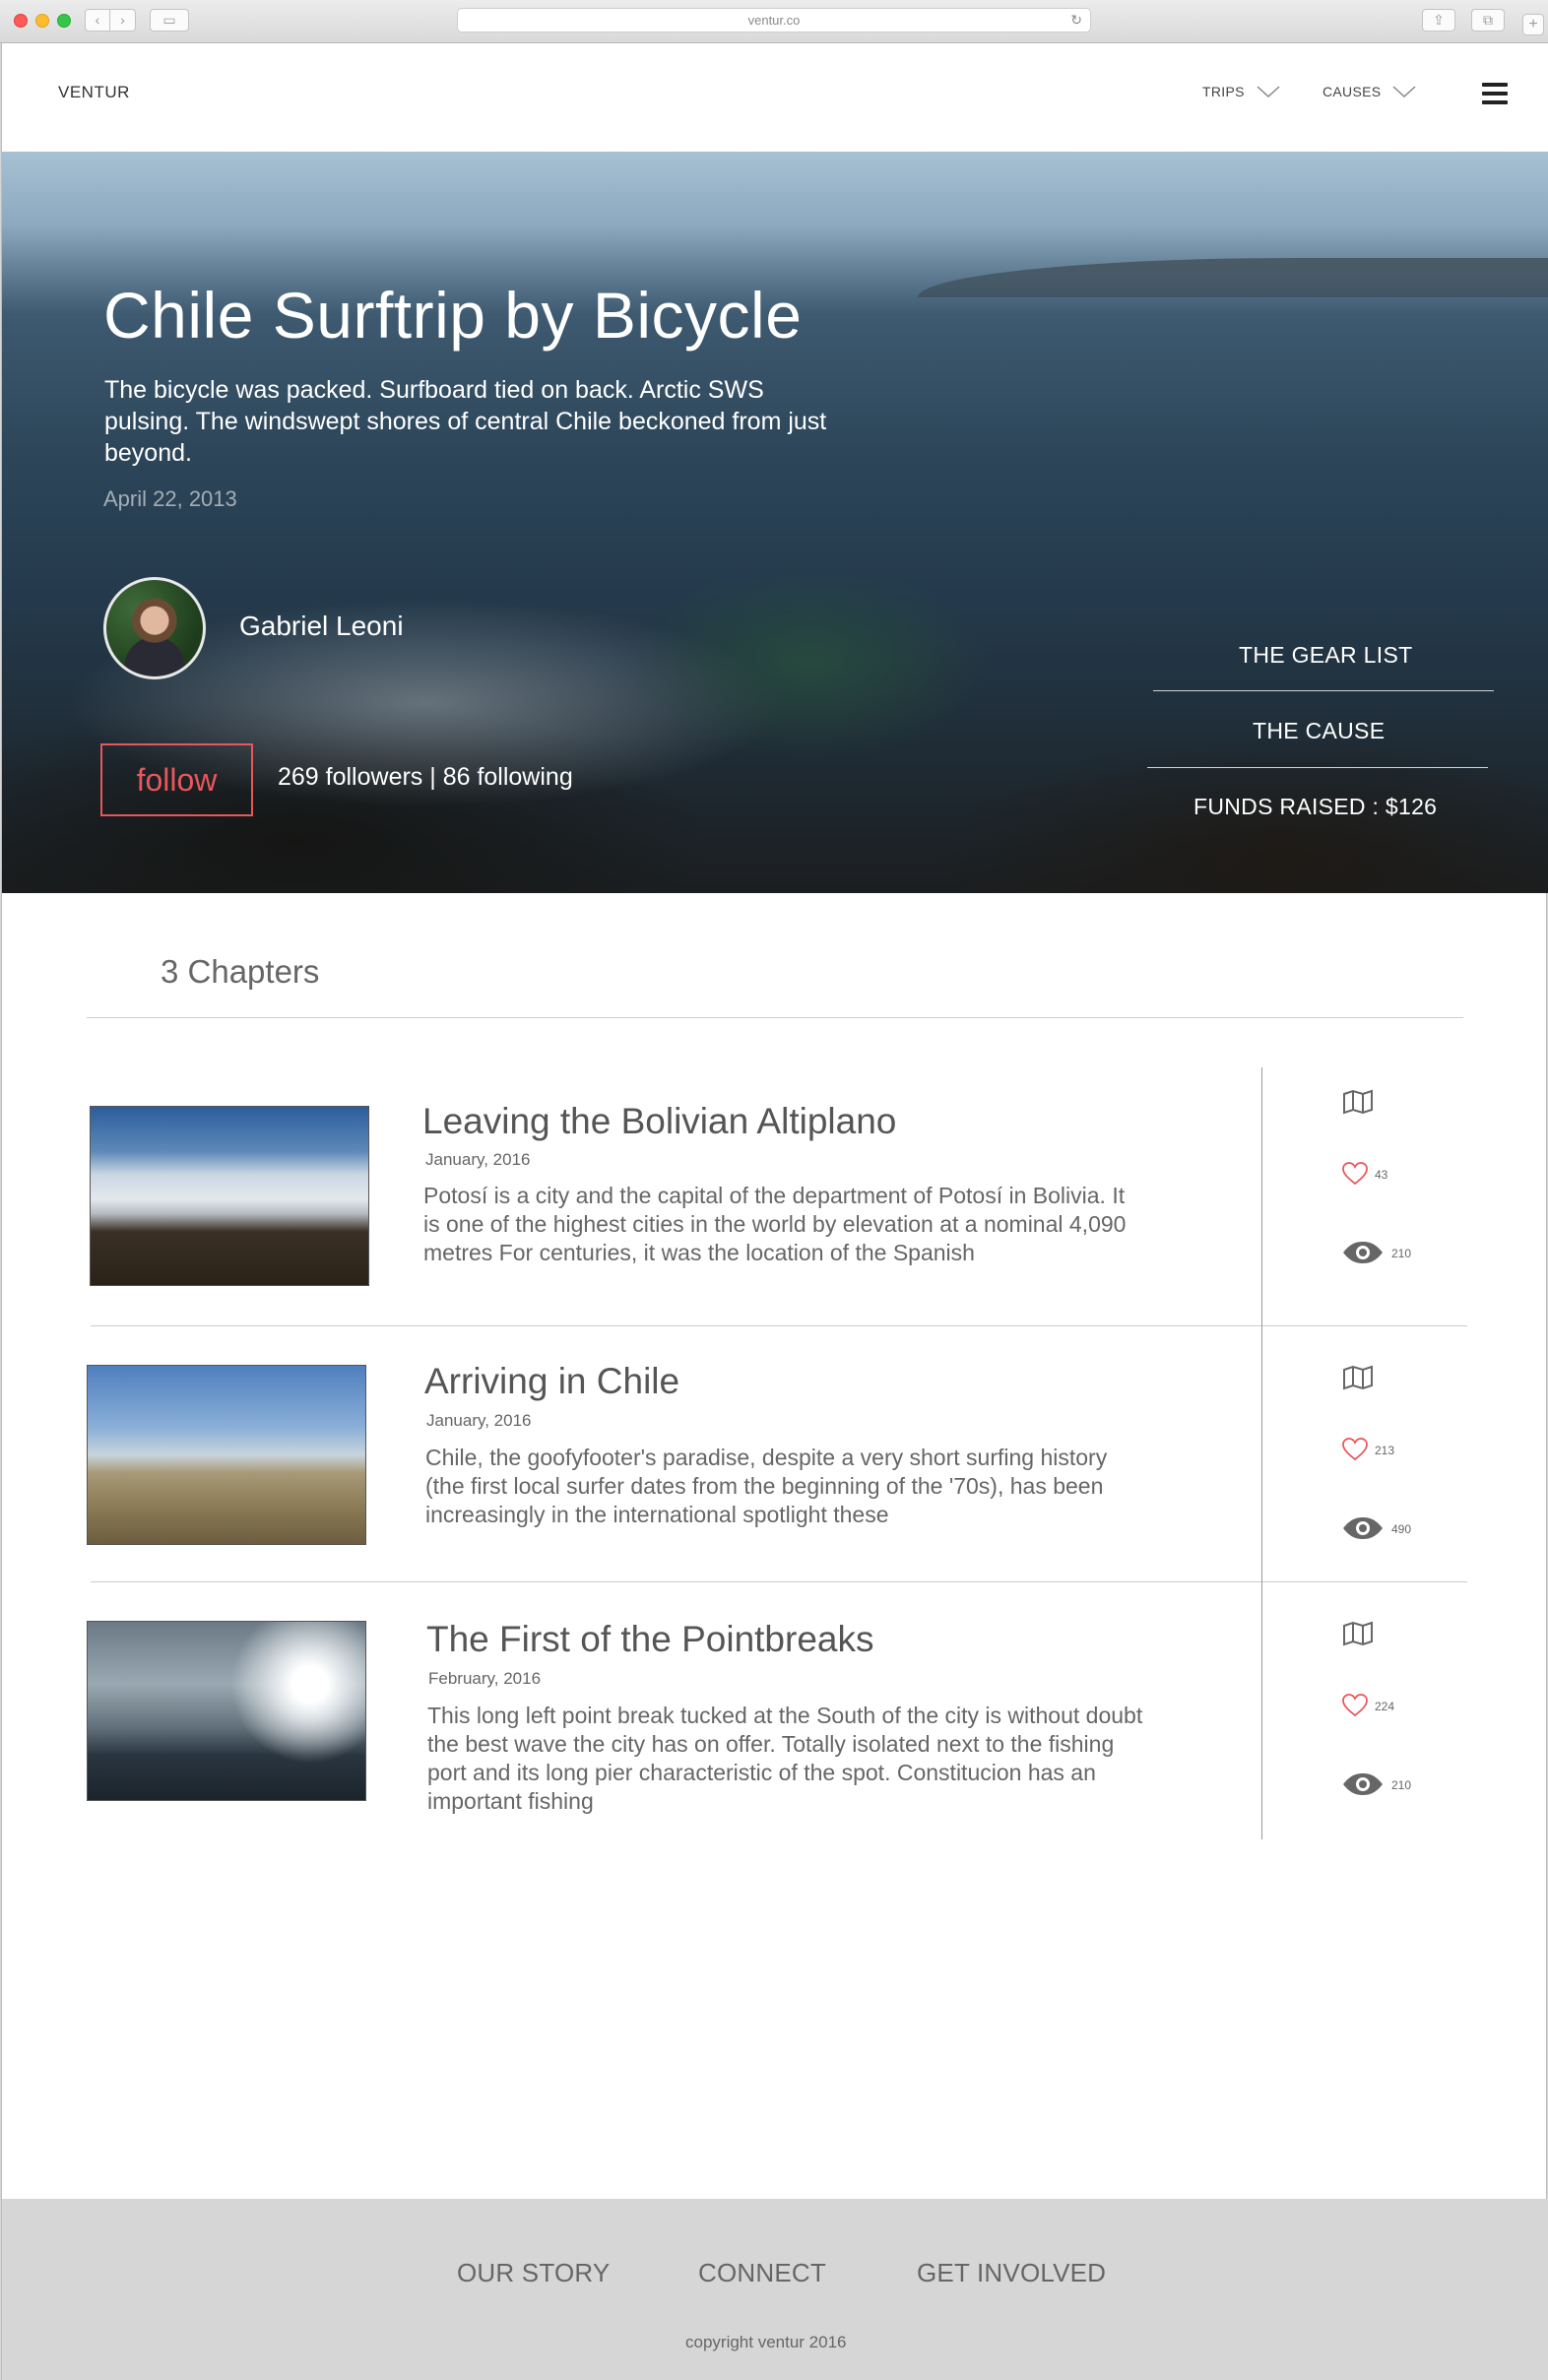  Describe the element at coordinates (1495, 93) in the screenshot. I see `hamburger-menu-icon` at that location.